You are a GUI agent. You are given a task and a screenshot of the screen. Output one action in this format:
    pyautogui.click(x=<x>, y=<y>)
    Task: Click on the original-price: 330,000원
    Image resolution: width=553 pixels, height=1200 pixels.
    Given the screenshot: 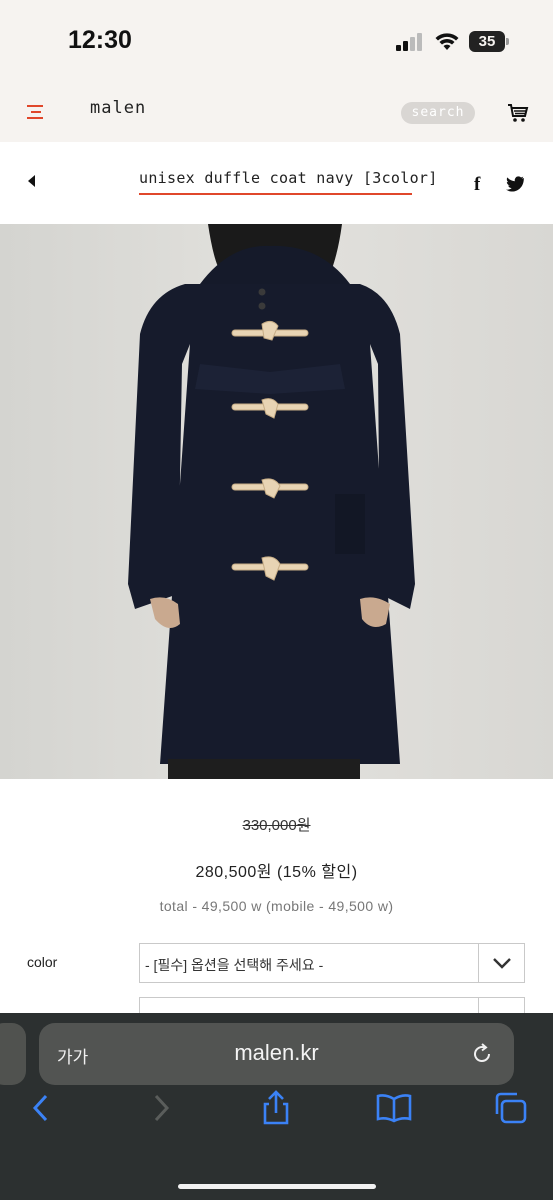 What is the action you would take?
    pyautogui.click(x=276, y=825)
    